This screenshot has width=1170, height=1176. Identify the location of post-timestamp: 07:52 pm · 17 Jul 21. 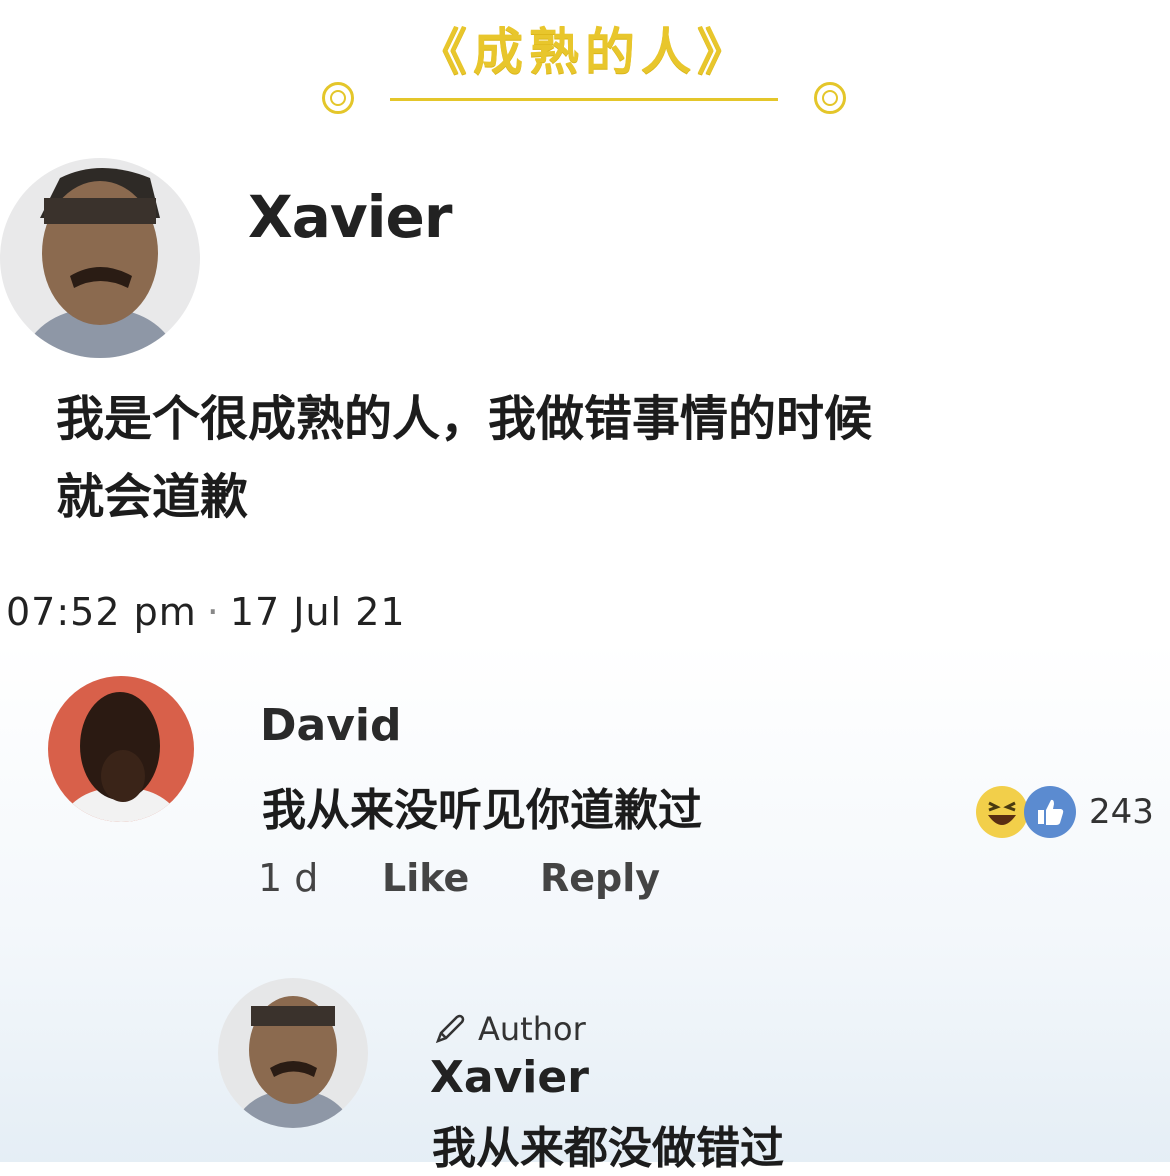
(206, 612).